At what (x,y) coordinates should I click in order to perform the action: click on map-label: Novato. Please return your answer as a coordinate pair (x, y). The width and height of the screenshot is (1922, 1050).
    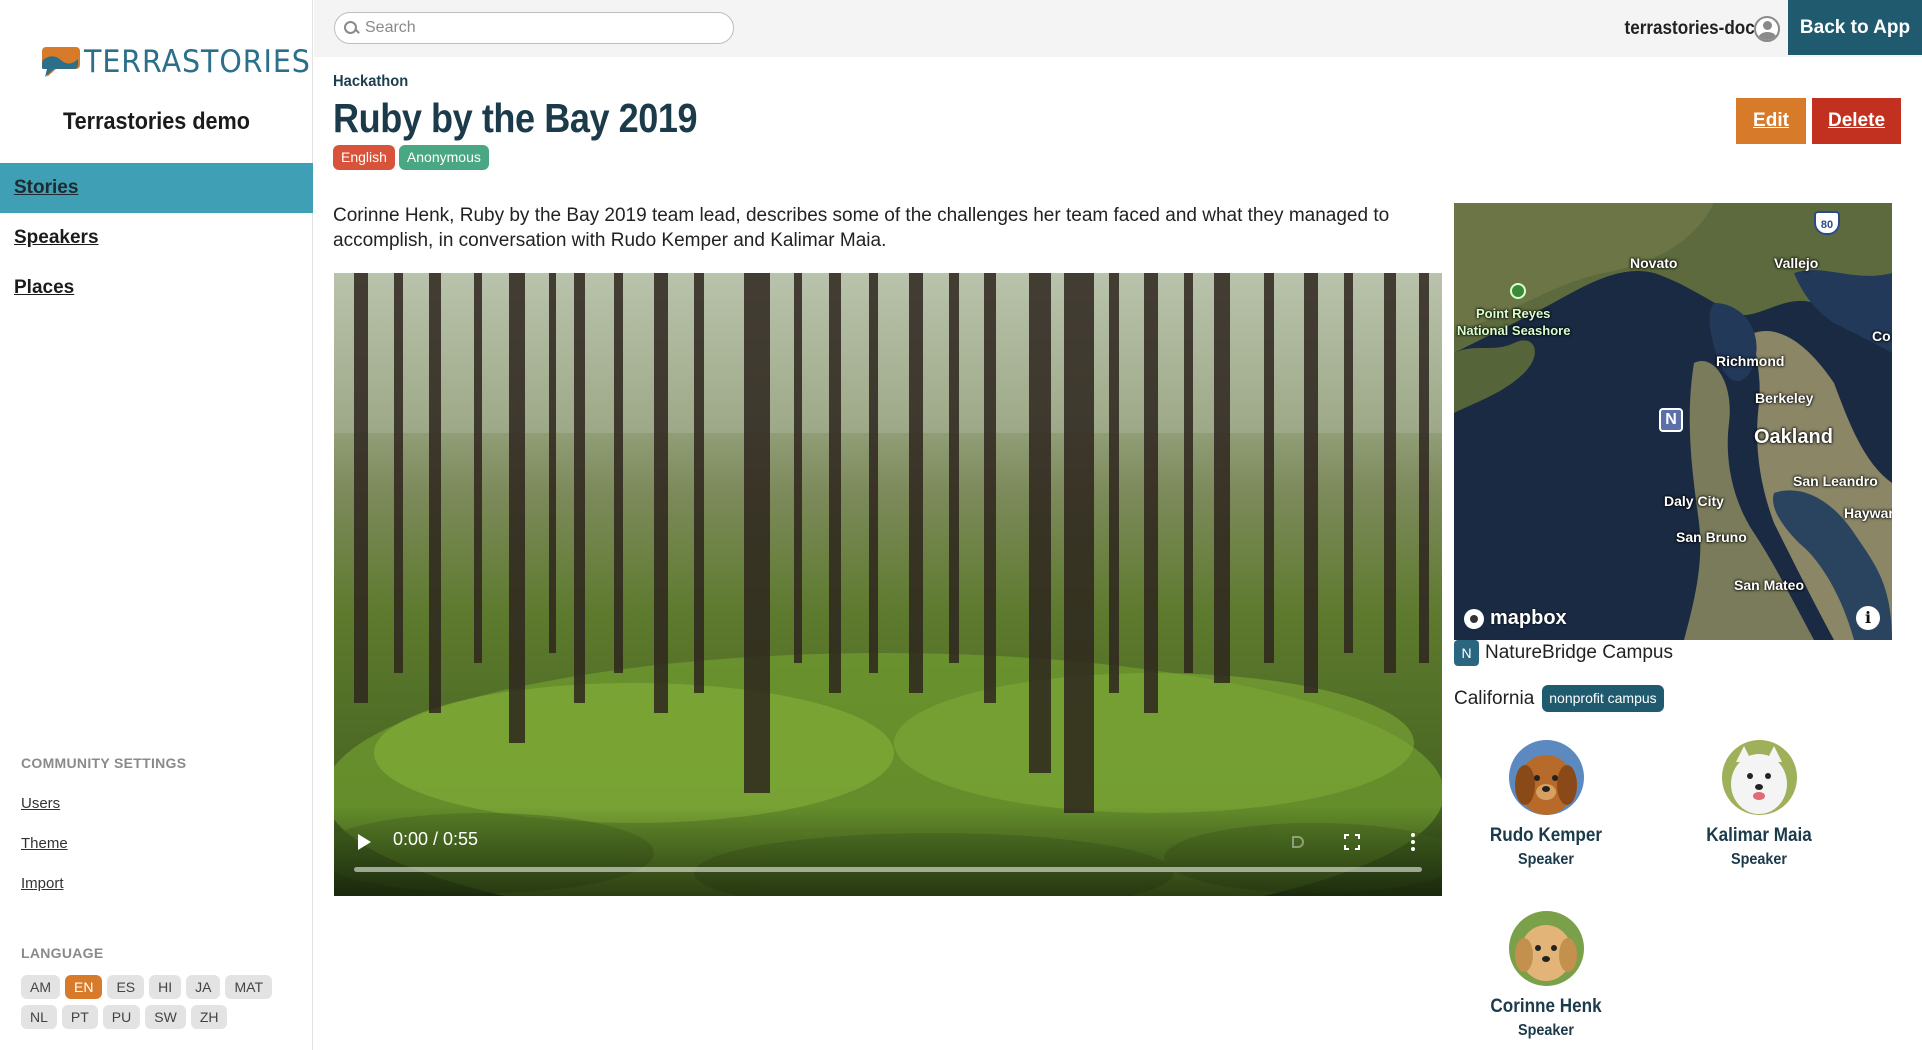
    Looking at the image, I should click on (1654, 263).